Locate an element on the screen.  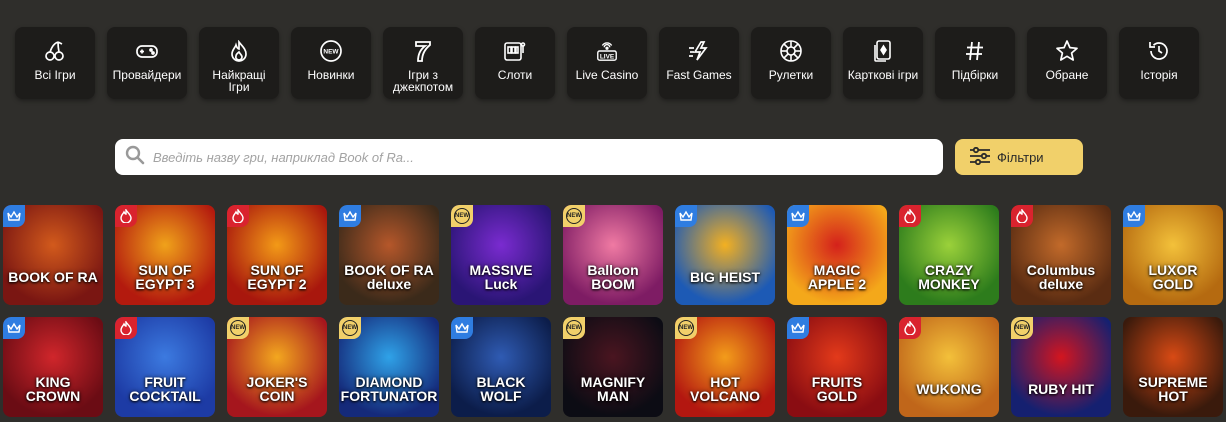
game-title: JOKER'S COIN is located at coordinates (277, 389).